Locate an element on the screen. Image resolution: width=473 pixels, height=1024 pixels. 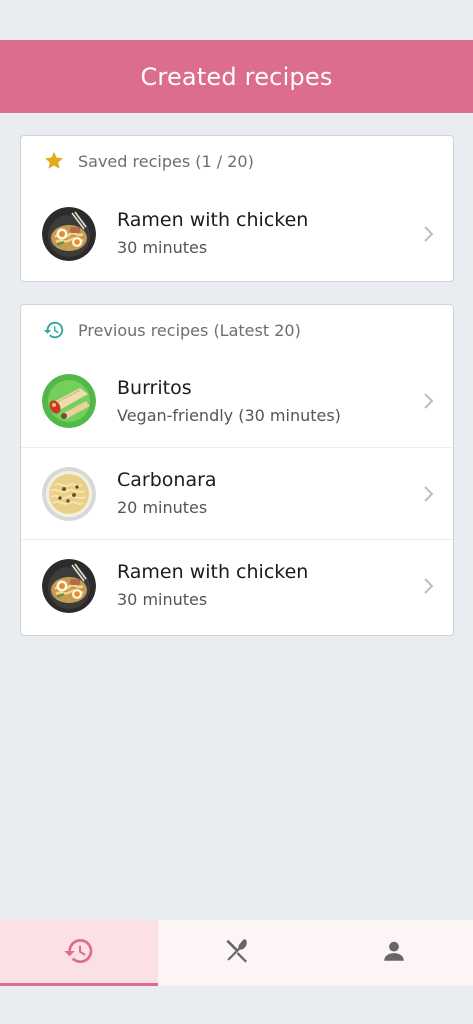
star-icon is located at coordinates (54, 161).